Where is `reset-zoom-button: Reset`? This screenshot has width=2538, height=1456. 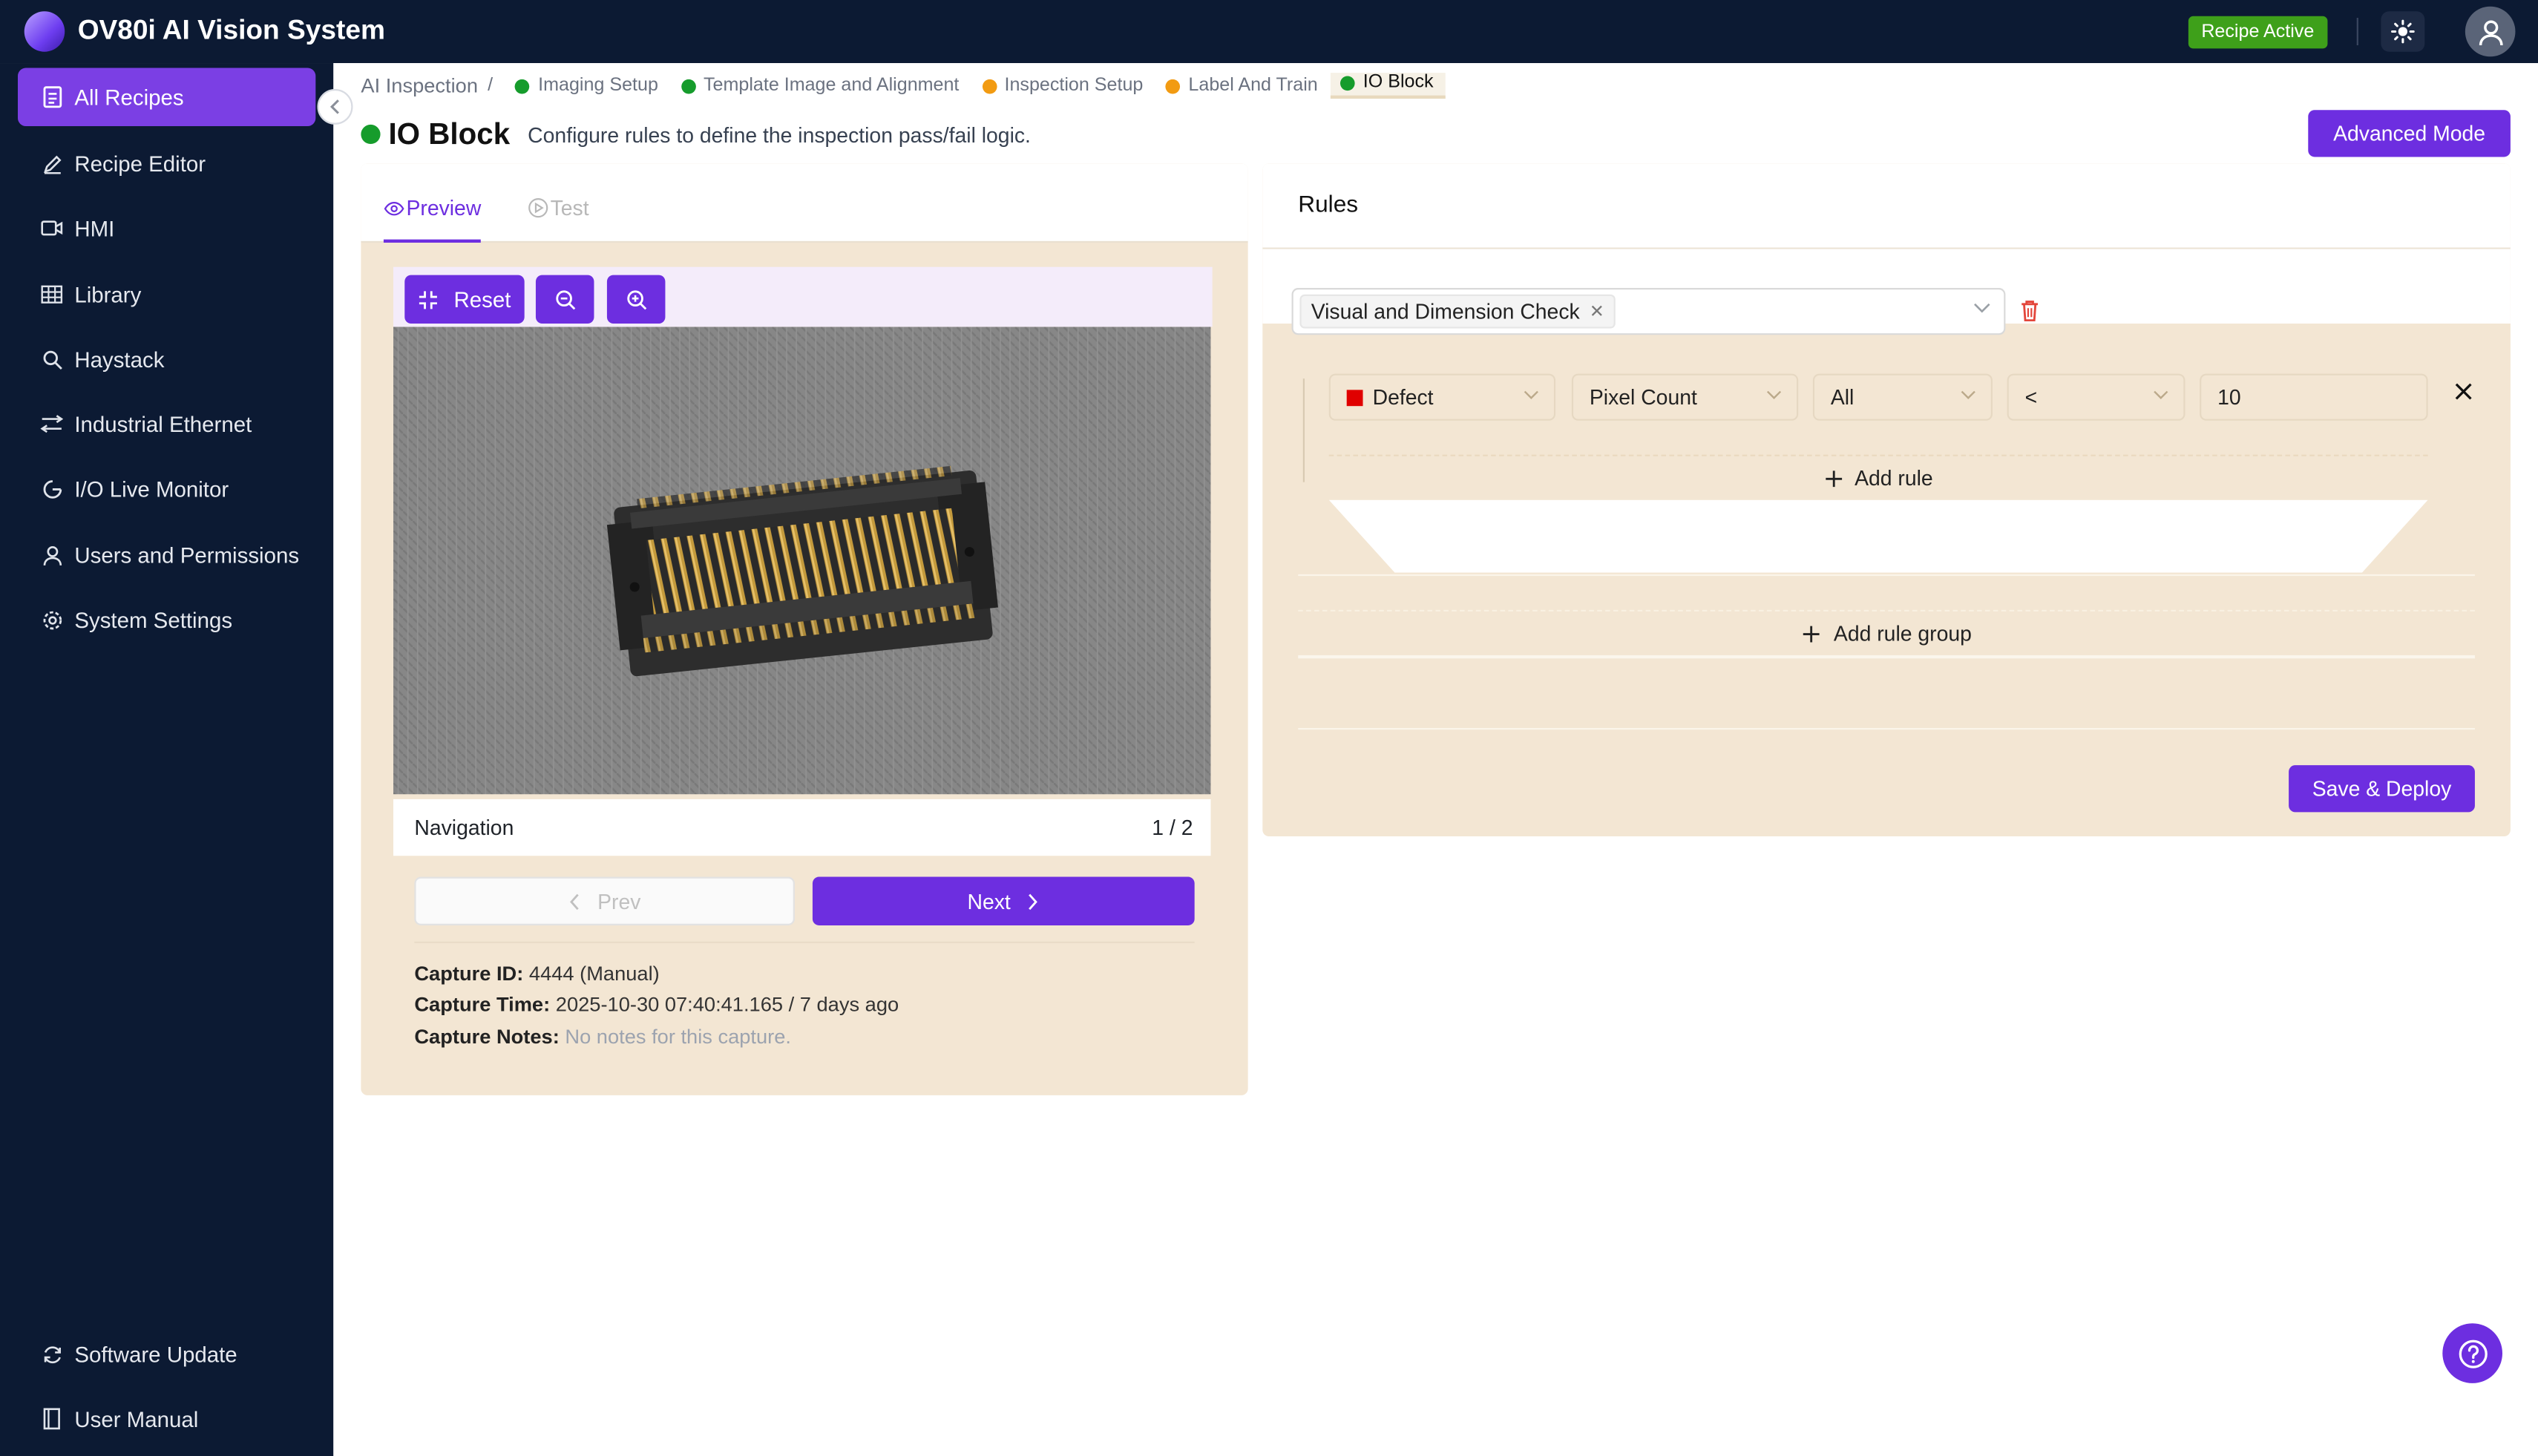
reset-zoom-button: Reset is located at coordinates (464, 300).